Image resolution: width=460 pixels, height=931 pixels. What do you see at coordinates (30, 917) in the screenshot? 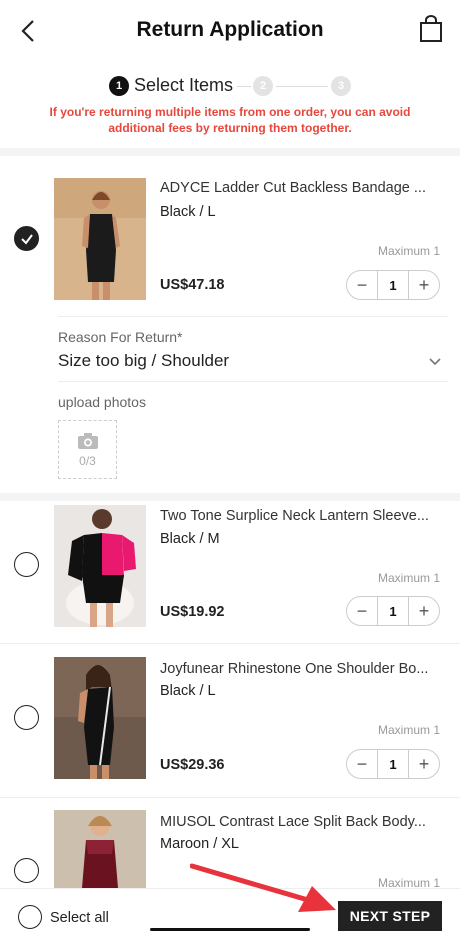
I see `select-all-checkbox` at bounding box center [30, 917].